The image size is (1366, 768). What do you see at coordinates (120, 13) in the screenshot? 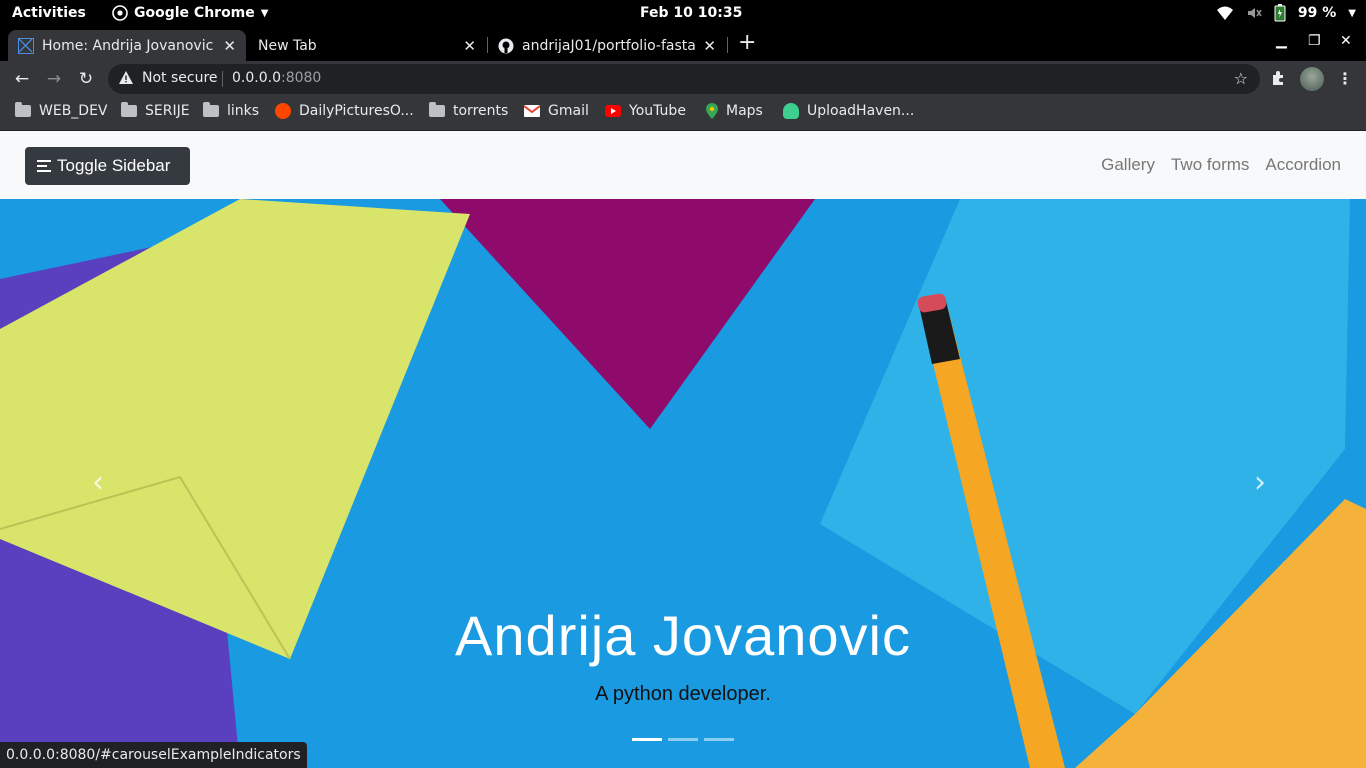
I see `chrome-icon` at bounding box center [120, 13].